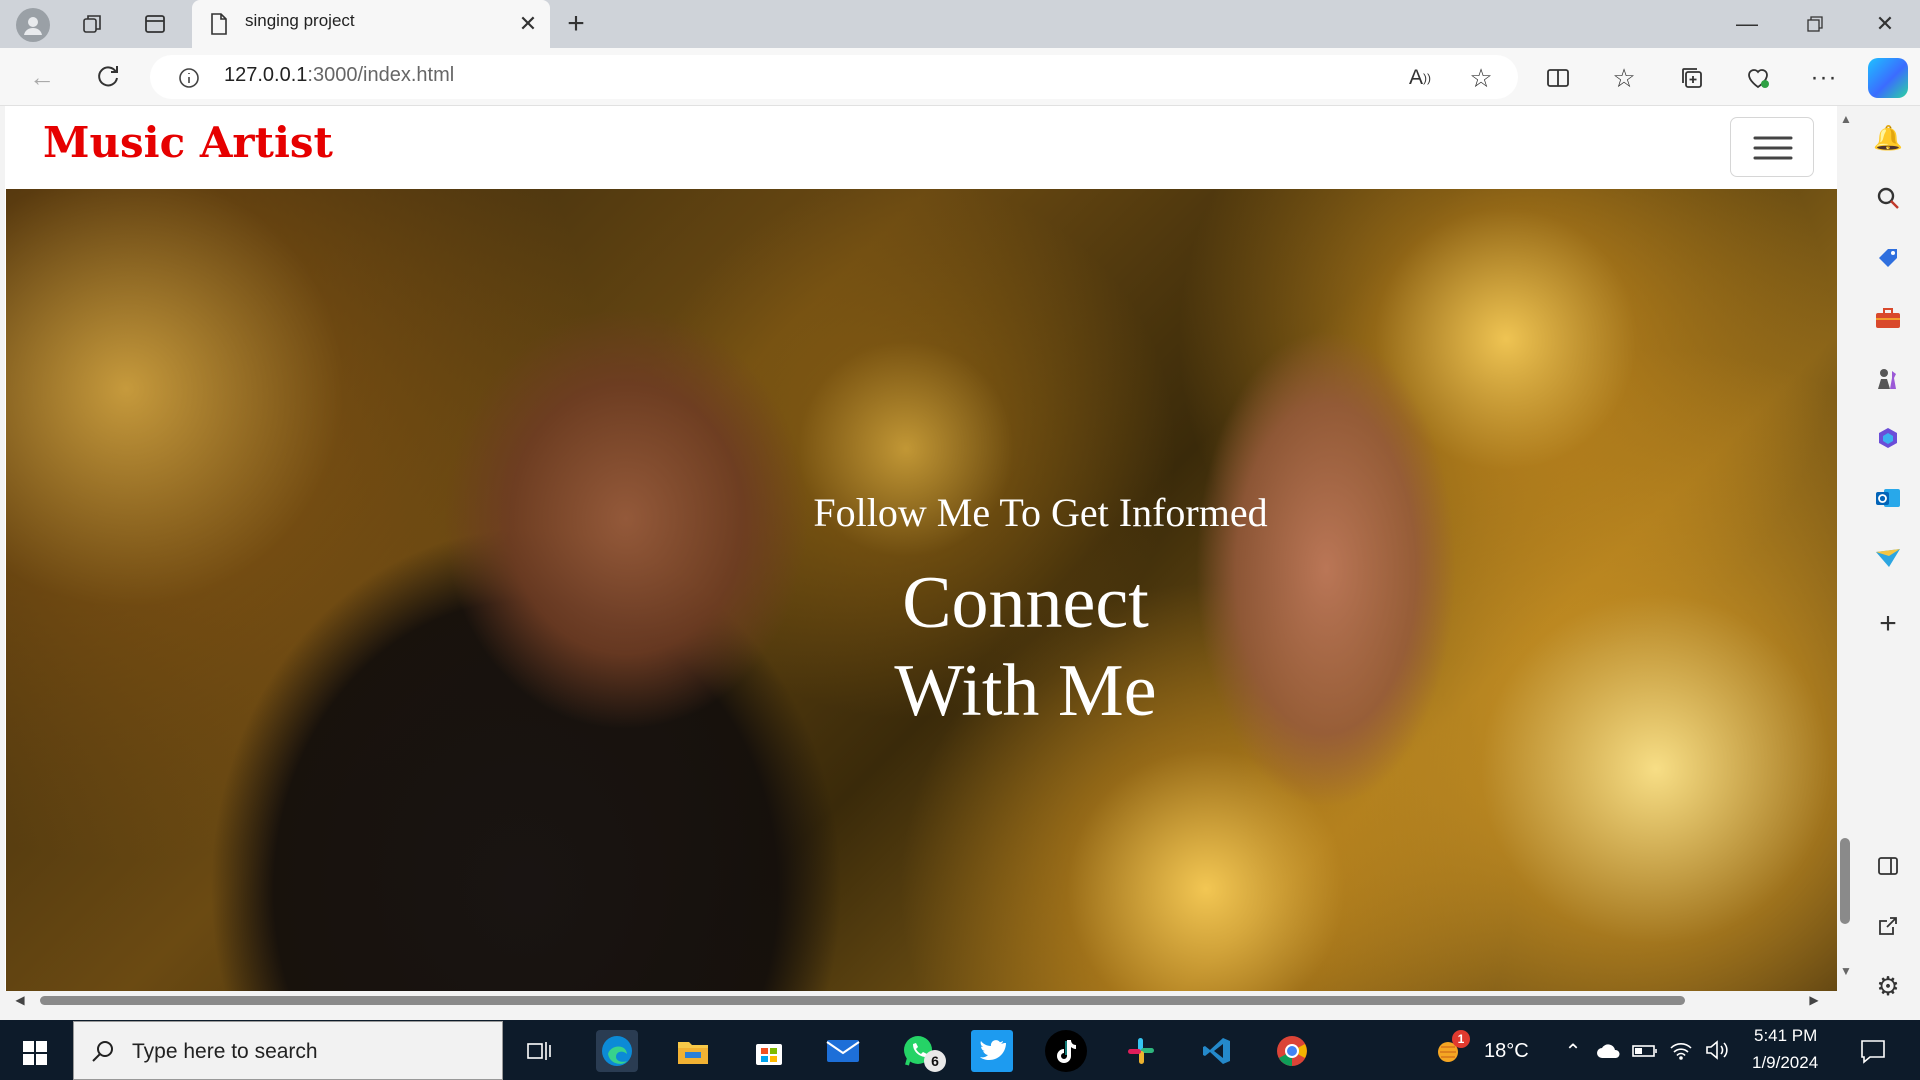 Image resolution: width=1920 pixels, height=1080 pixels. Describe the element at coordinates (1888, 623) in the screenshot. I see `add-sidebar-app-icon: +` at that location.